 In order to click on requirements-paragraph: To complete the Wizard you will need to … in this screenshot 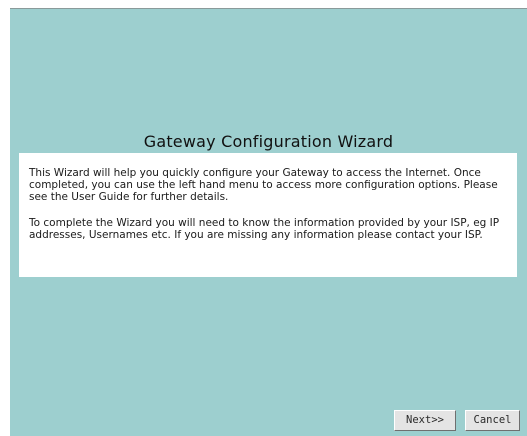, I will do `click(264, 229)`.